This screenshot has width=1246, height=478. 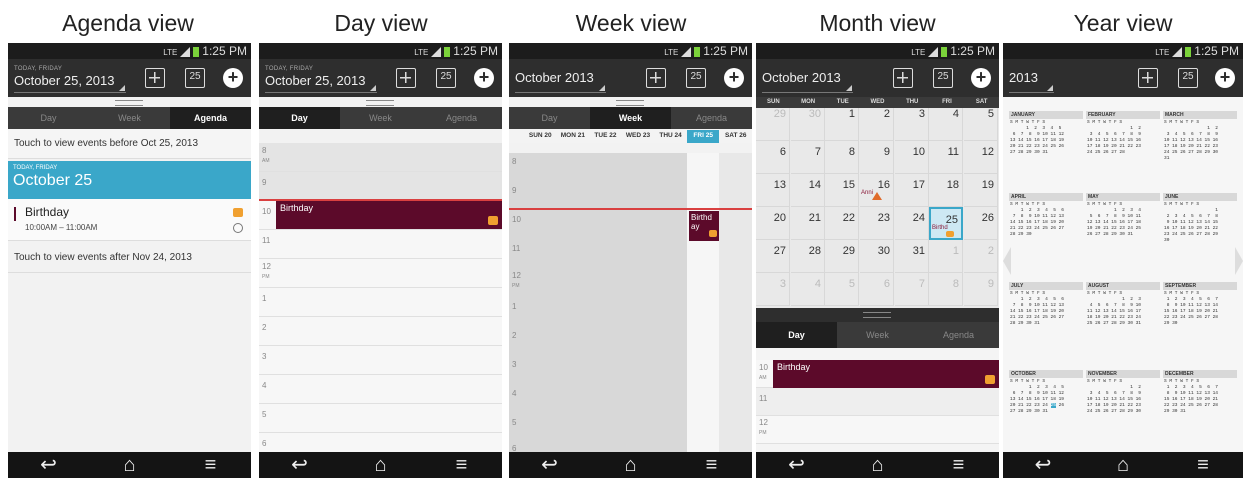 What do you see at coordinates (129, 118) in the screenshot?
I see `tab-week: Week` at bounding box center [129, 118].